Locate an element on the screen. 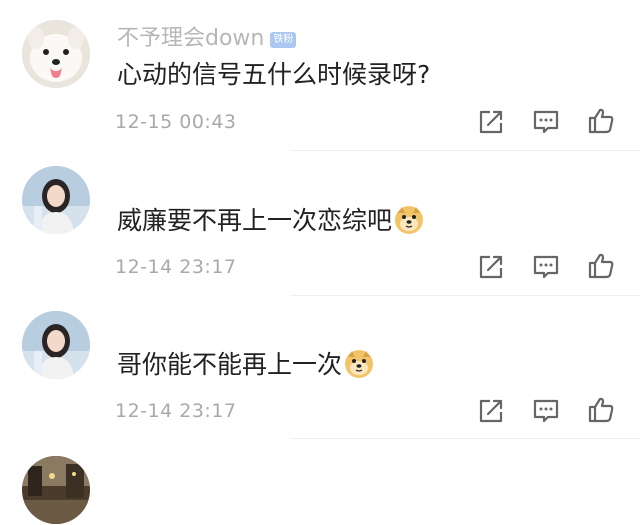 This screenshot has width=640, height=525. street-avatar-icon is located at coordinates (56, 490).